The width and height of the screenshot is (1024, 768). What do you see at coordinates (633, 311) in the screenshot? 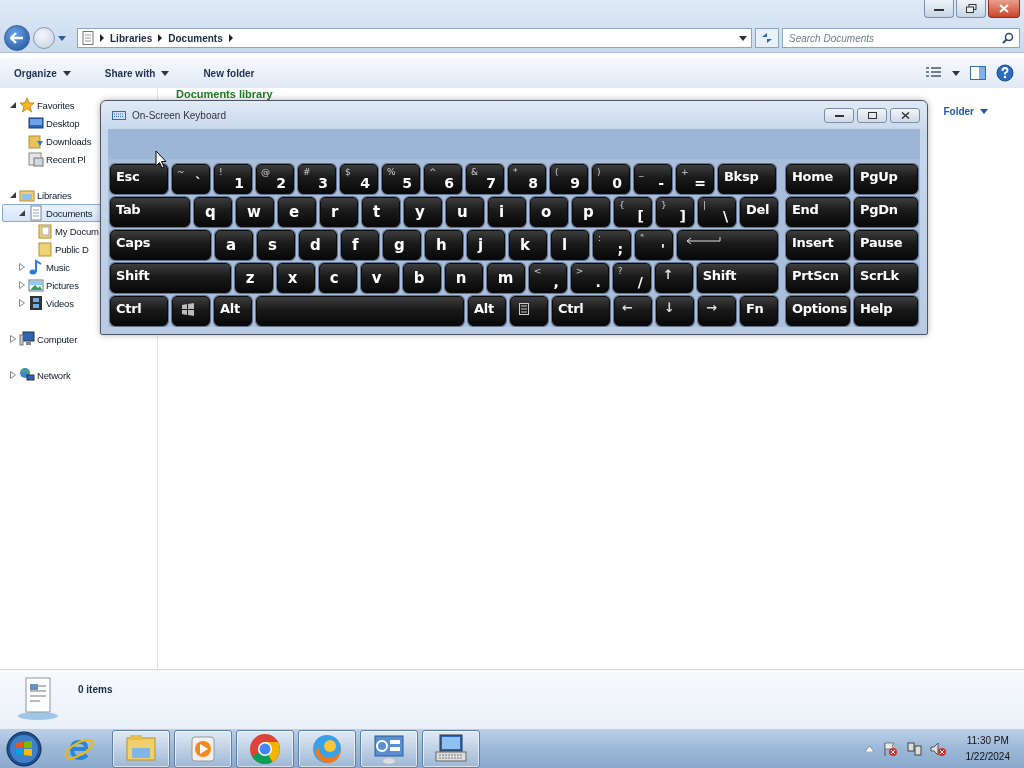
I see `keyboard-key: ←` at bounding box center [633, 311].